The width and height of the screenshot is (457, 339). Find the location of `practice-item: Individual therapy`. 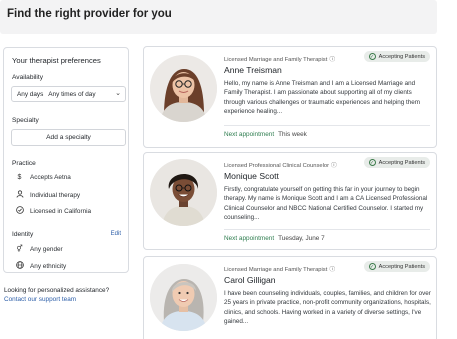

practice-item: Individual therapy is located at coordinates (47, 195).